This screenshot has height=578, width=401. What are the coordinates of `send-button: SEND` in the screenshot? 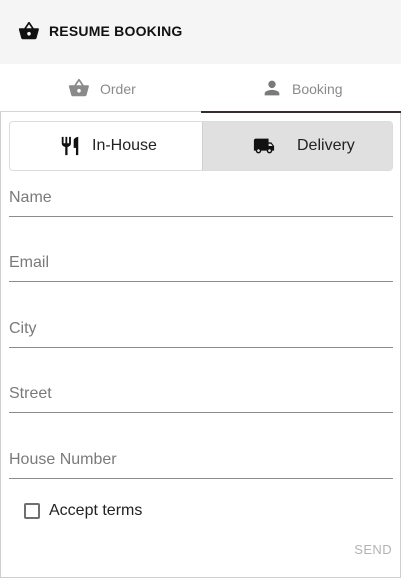 It's located at (366, 549).